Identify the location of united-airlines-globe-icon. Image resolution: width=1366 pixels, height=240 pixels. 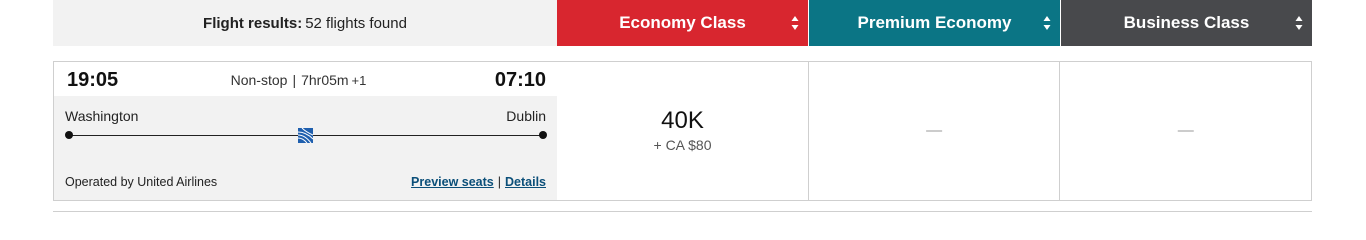
(305, 135).